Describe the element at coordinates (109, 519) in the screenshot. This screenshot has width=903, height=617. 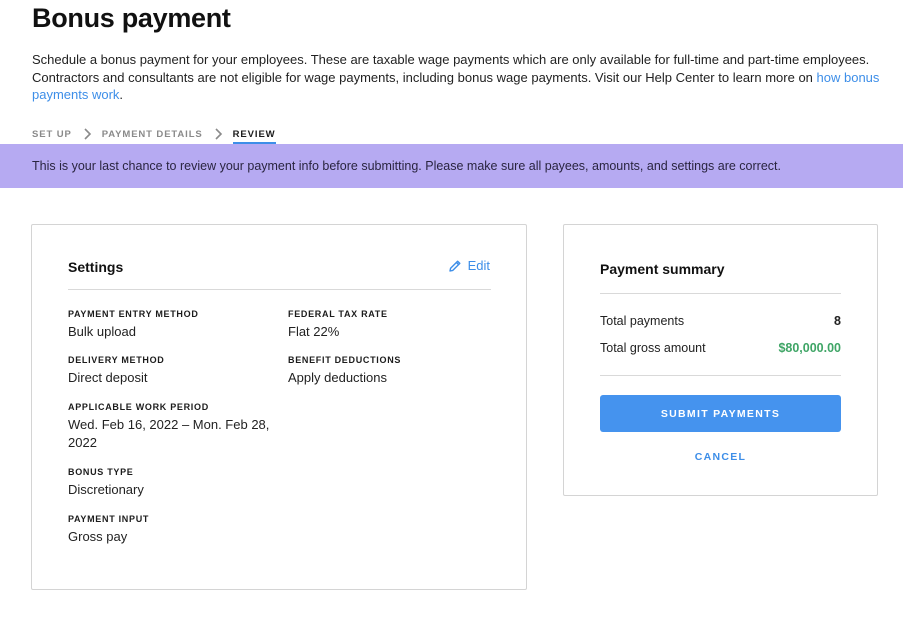
I see `field-label: PAYMENT INPUT` at that location.